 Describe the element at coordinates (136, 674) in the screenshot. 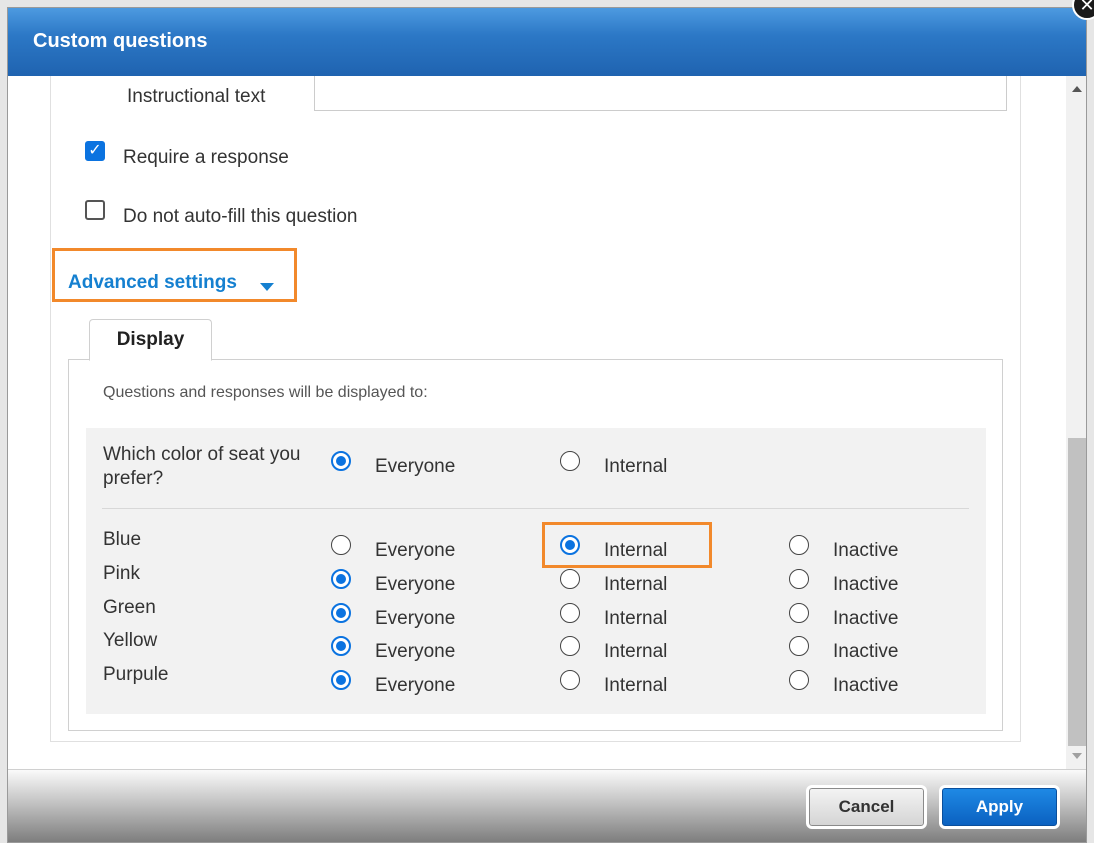

I see `row-label-purpule: Purpule` at that location.